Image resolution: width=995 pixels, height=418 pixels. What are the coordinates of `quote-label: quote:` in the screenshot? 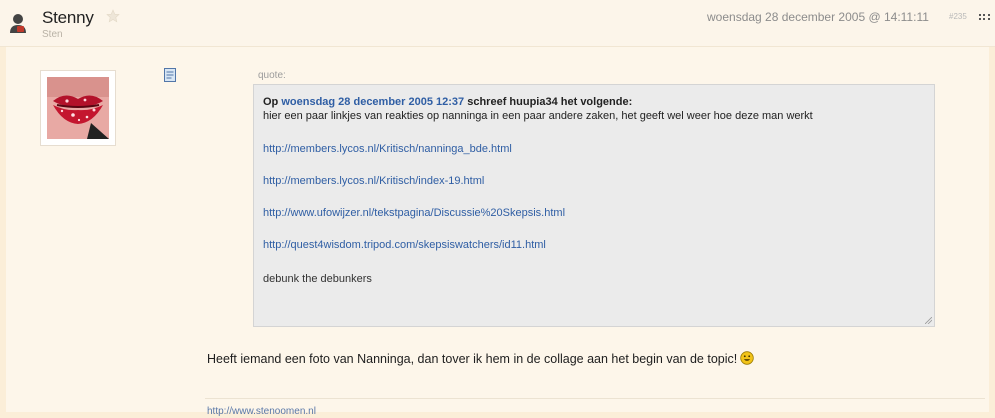 It's located at (272, 75).